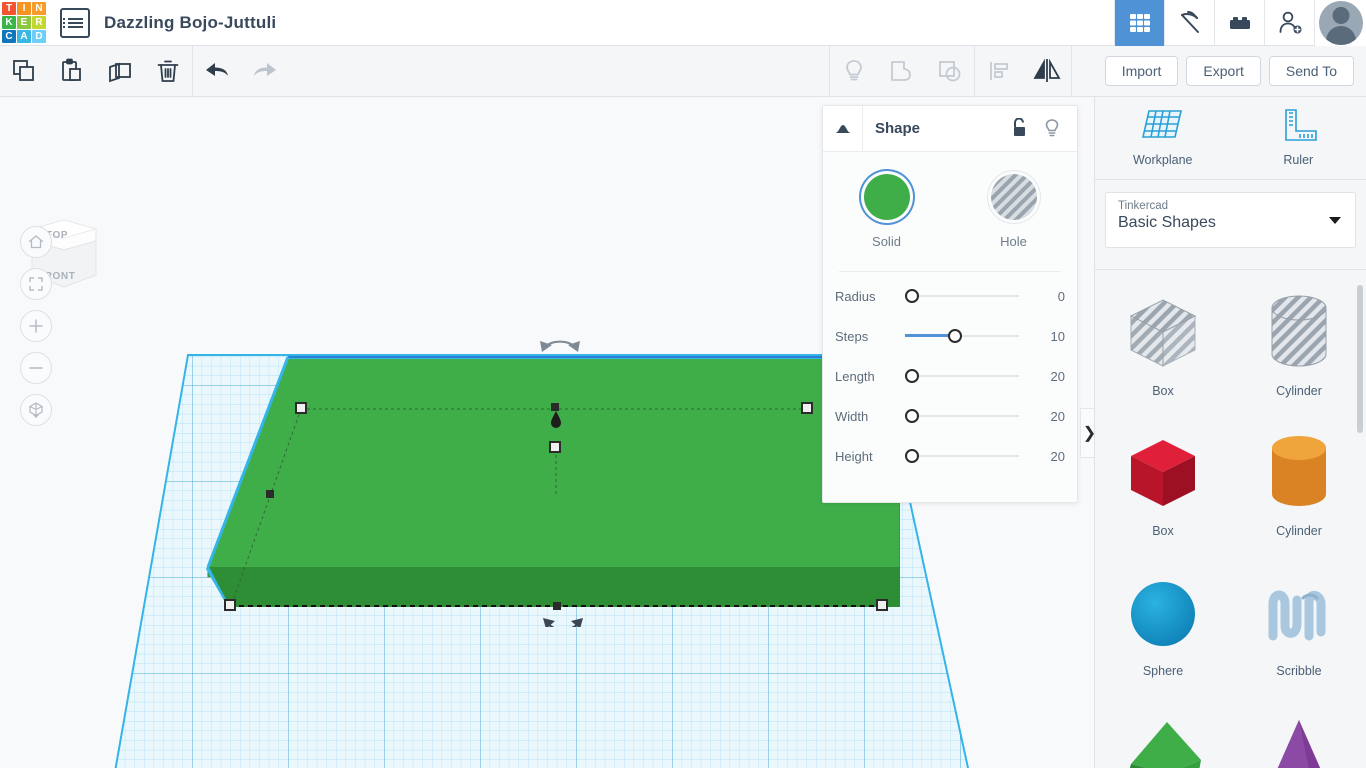 The image size is (1366, 768). What do you see at coordinates (1141, 71) in the screenshot?
I see `import-button: Import` at bounding box center [1141, 71].